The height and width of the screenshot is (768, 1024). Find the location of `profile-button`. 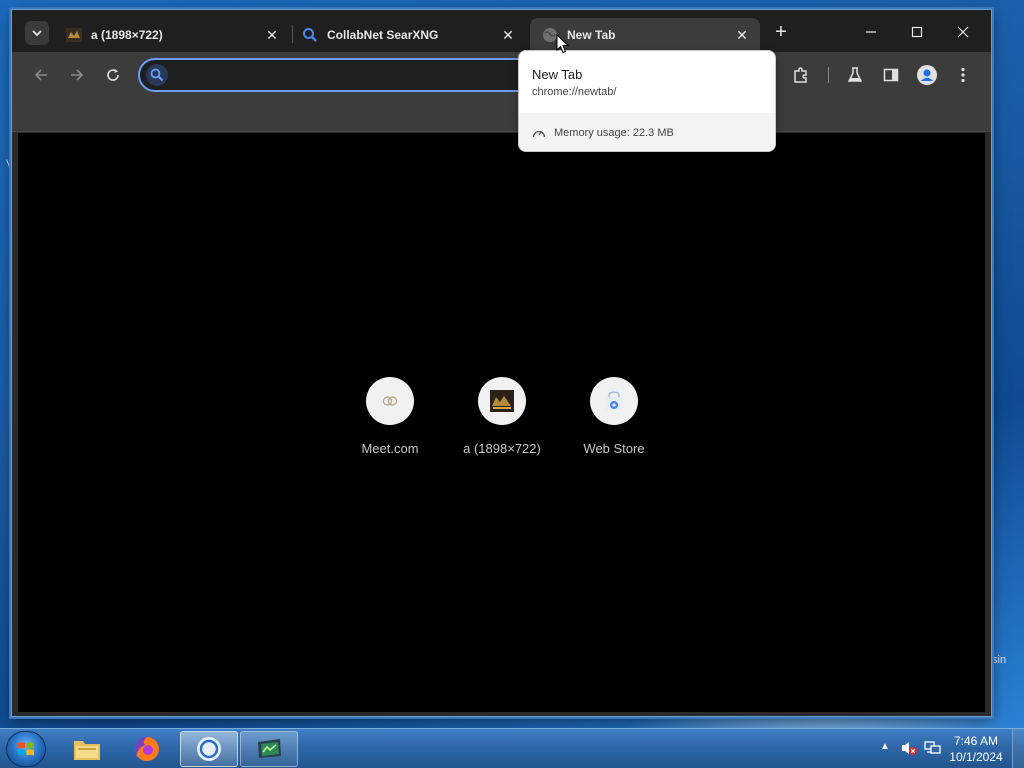

profile-button is located at coordinates (927, 75).